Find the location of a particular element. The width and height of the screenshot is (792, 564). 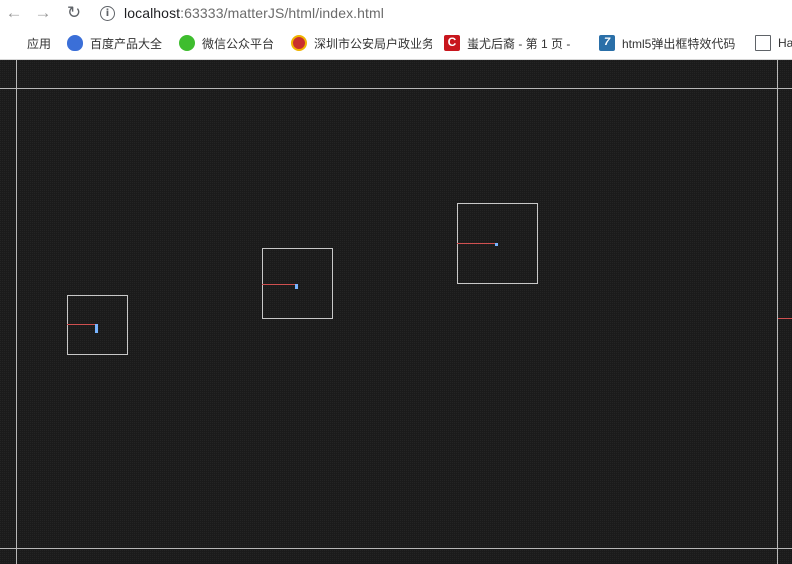

wechat-icon is located at coordinates (187, 43).